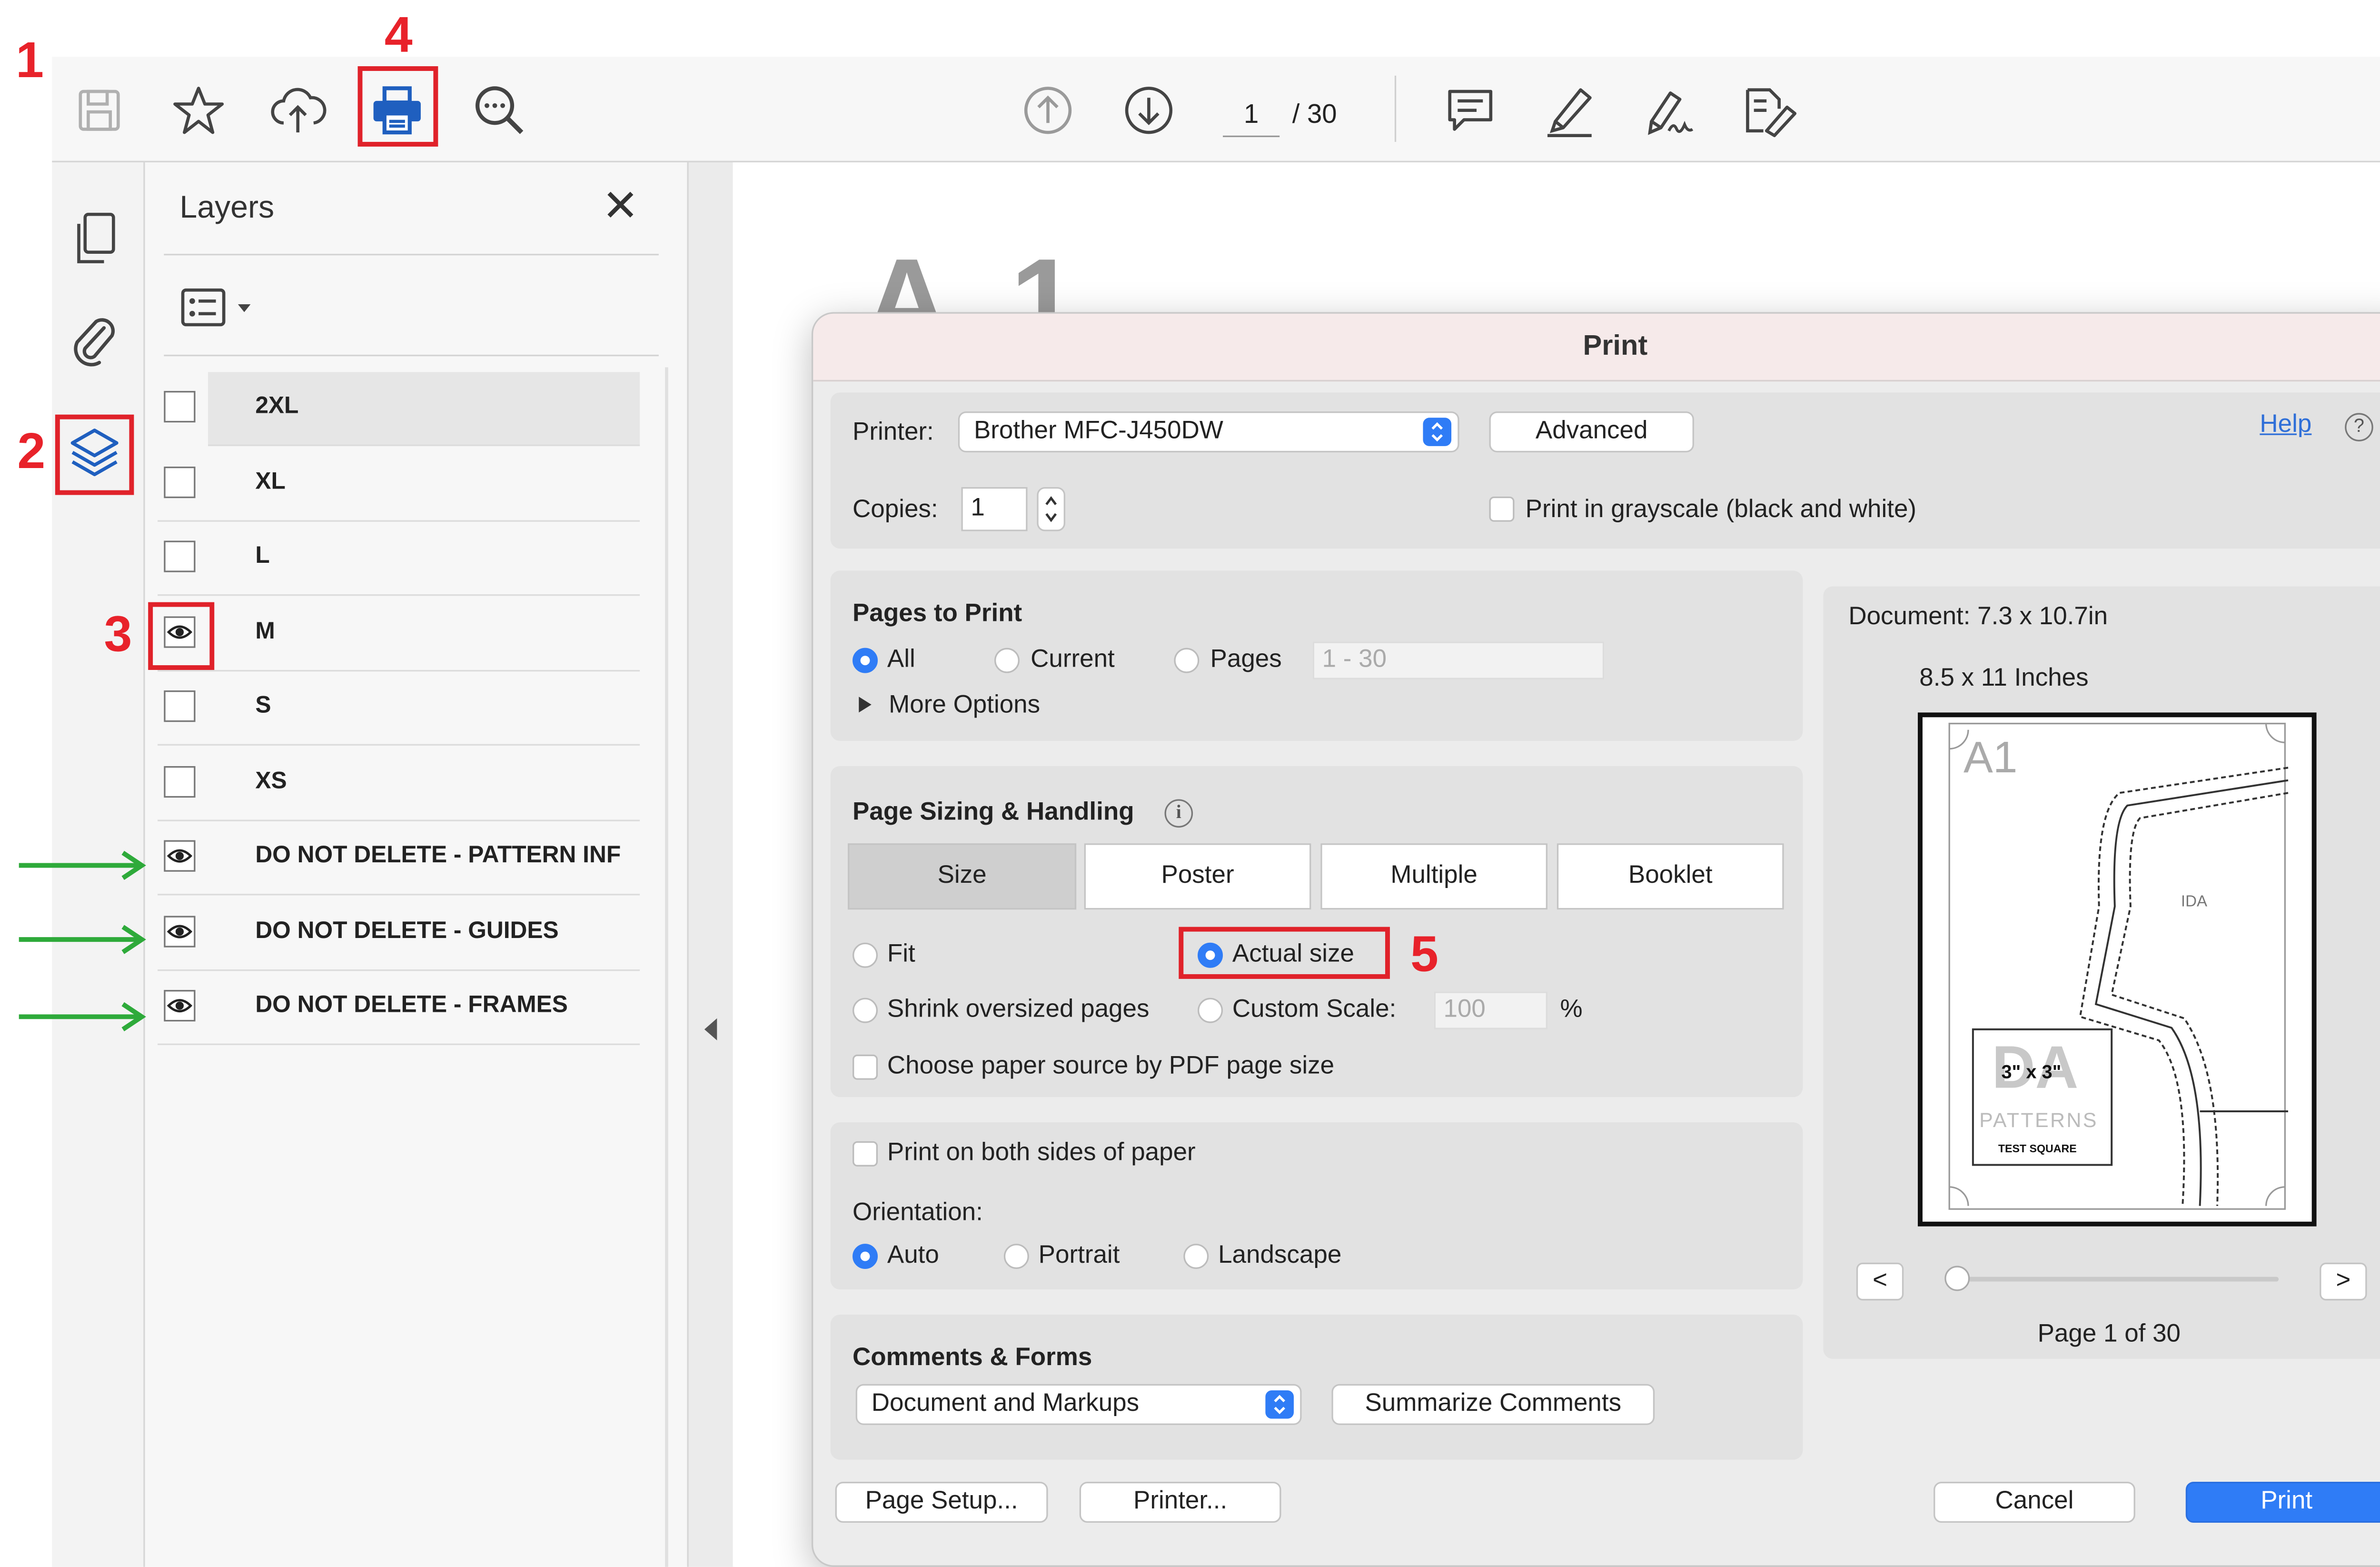 This screenshot has width=2380, height=1567. I want to click on all-pages-radio, so click(865, 660).